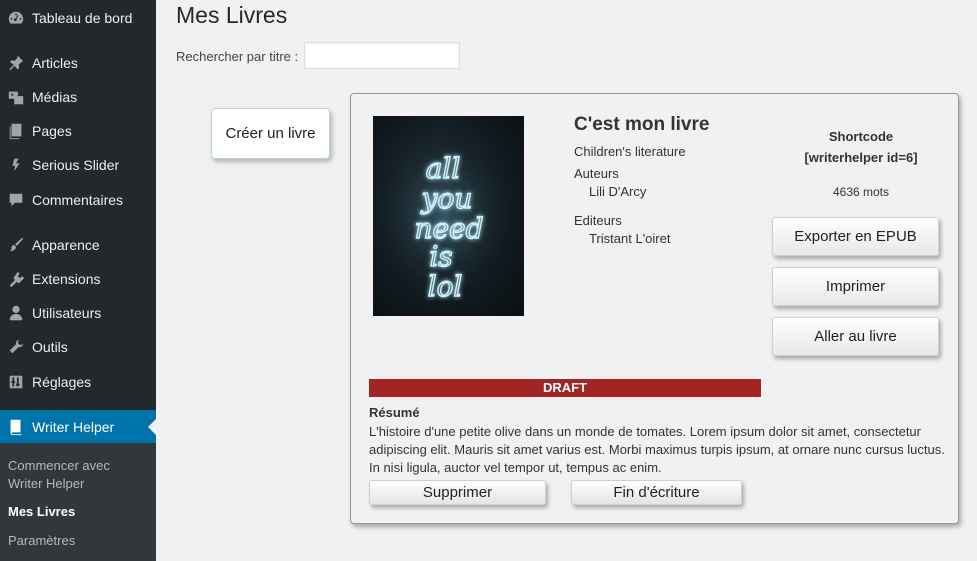 This screenshot has height=561, width=977. Describe the element at coordinates (41, 512) in the screenshot. I see `submenu-item-my-books: Mes Livres` at that location.